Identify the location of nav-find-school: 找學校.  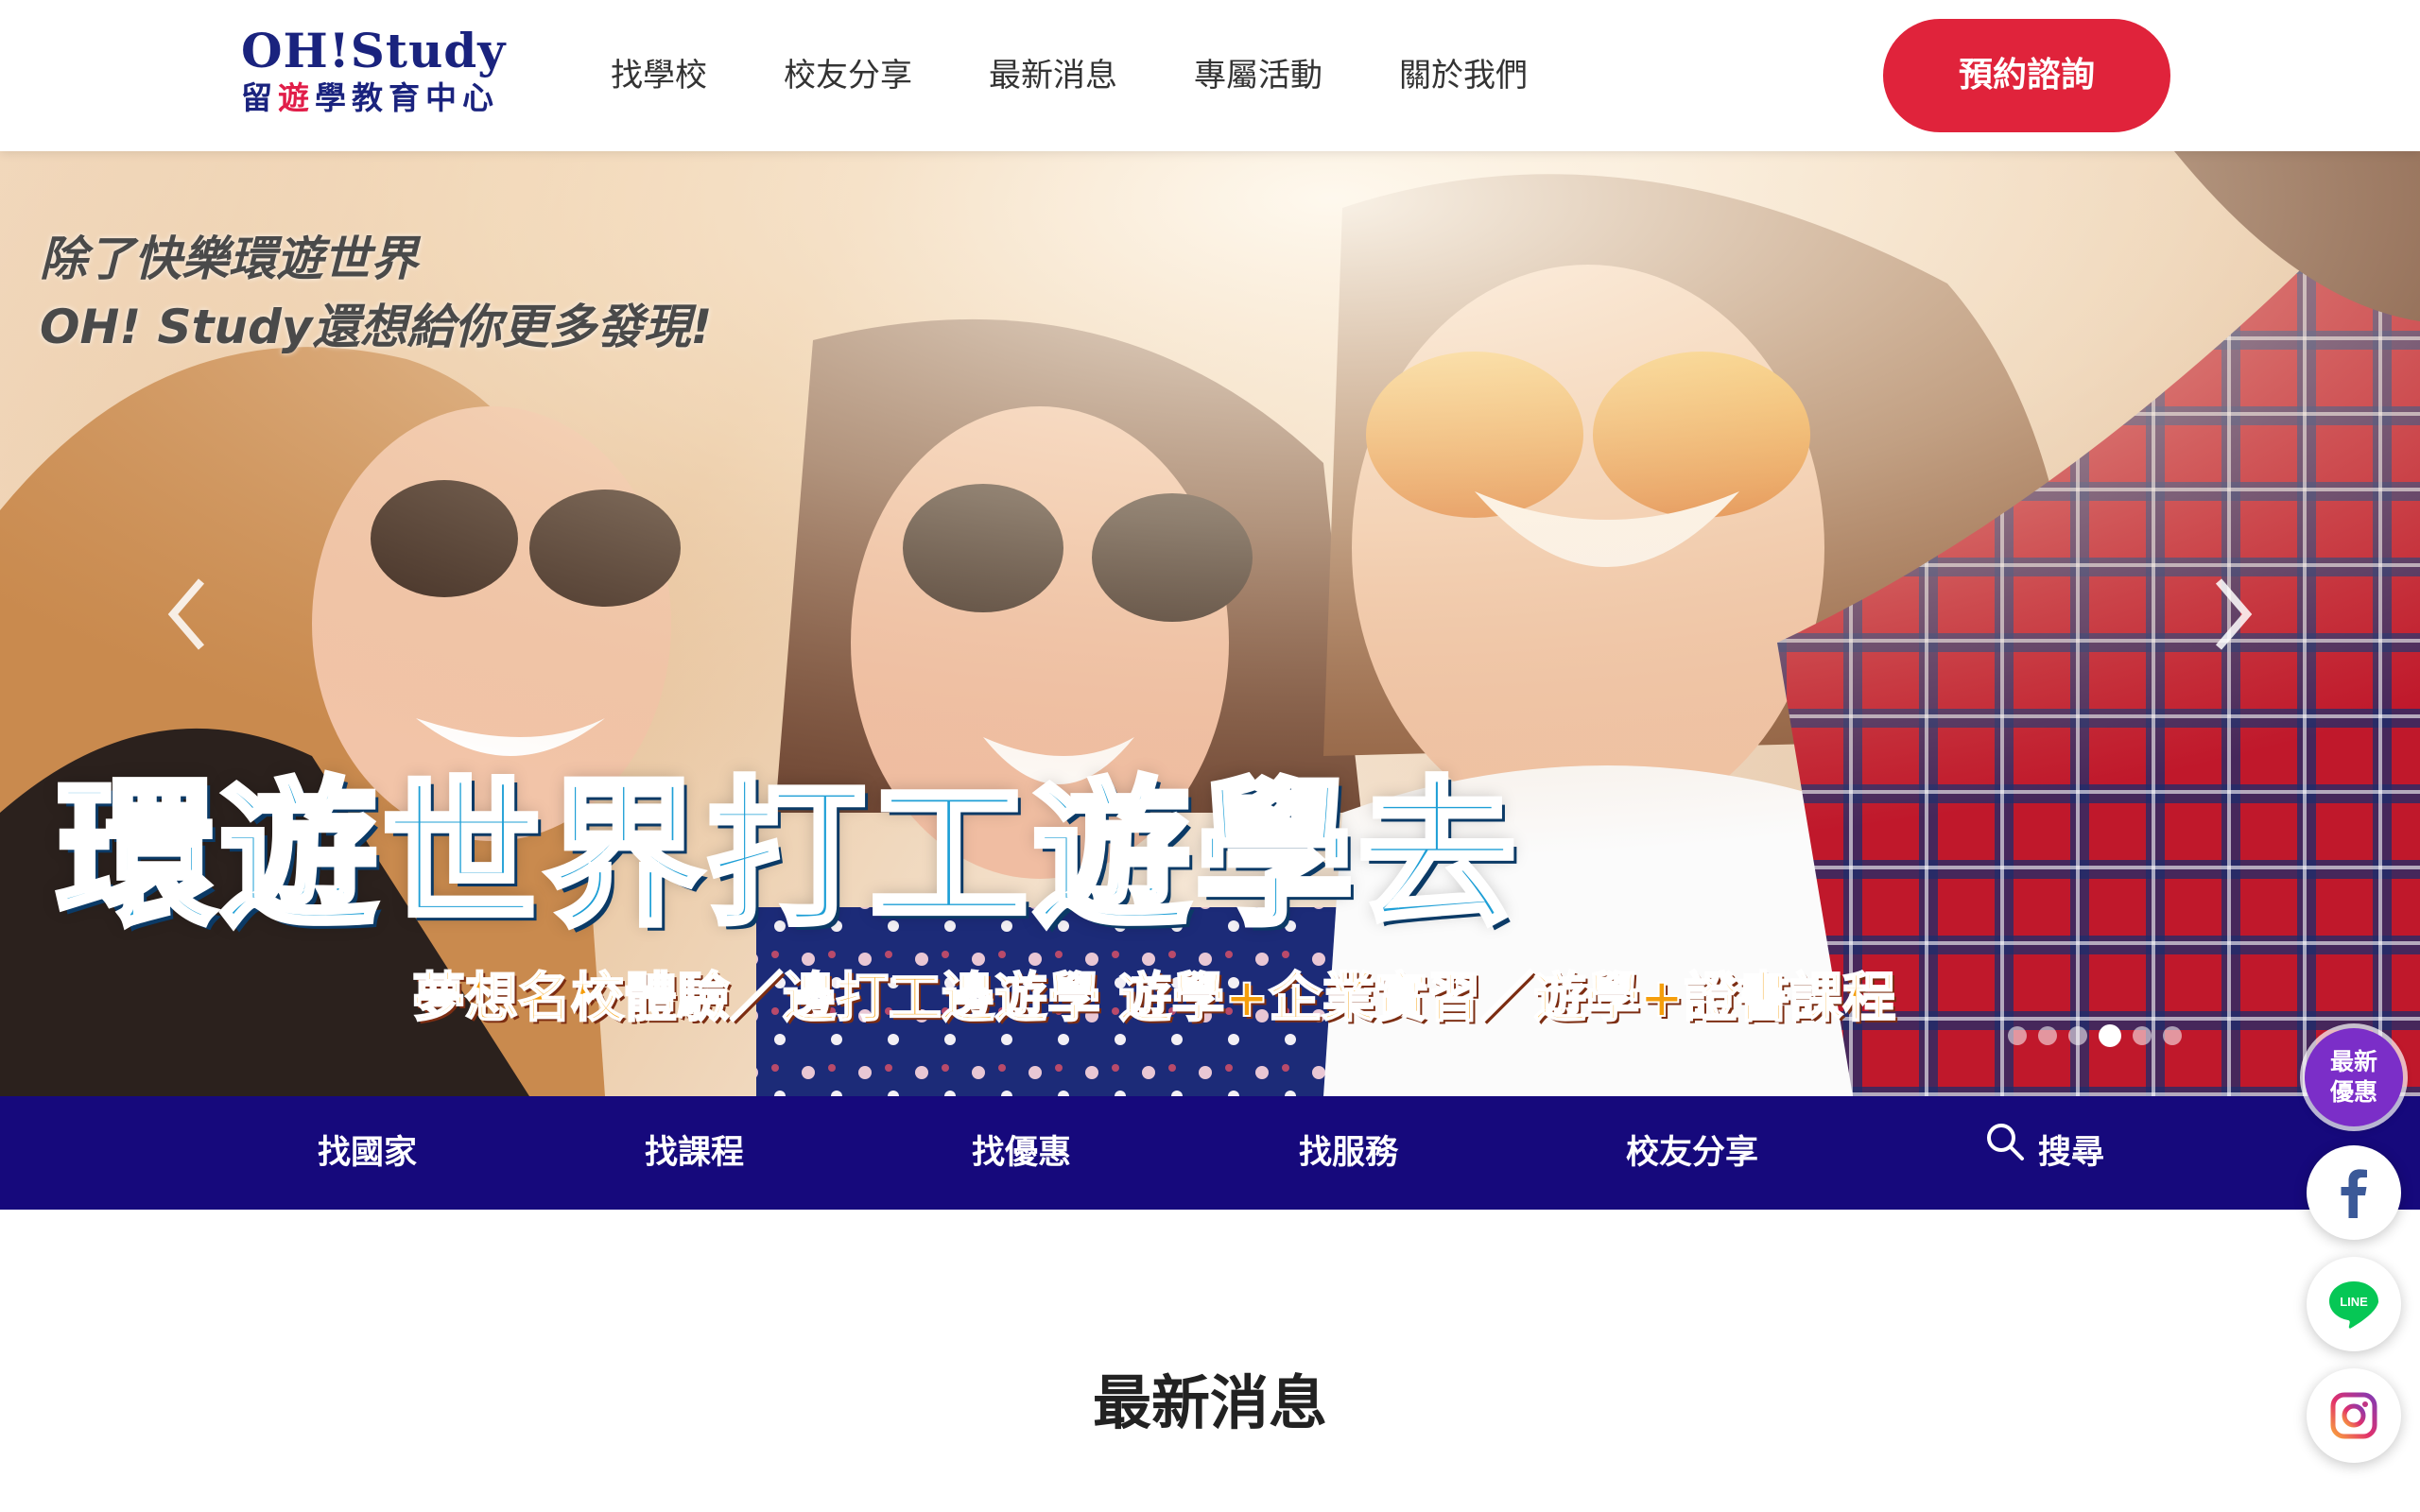
(659, 75).